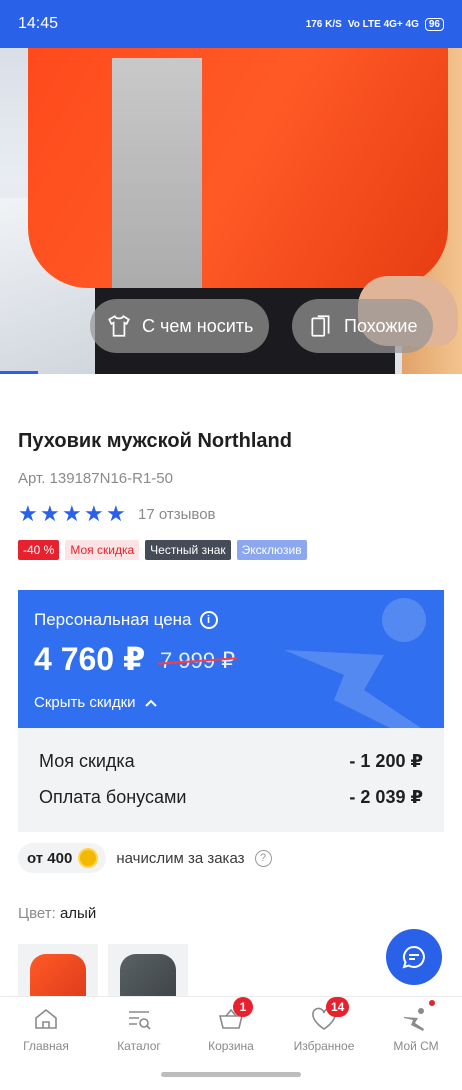  What do you see at coordinates (243, 1007) in the screenshot?
I see `cart-count-badge: 1` at bounding box center [243, 1007].